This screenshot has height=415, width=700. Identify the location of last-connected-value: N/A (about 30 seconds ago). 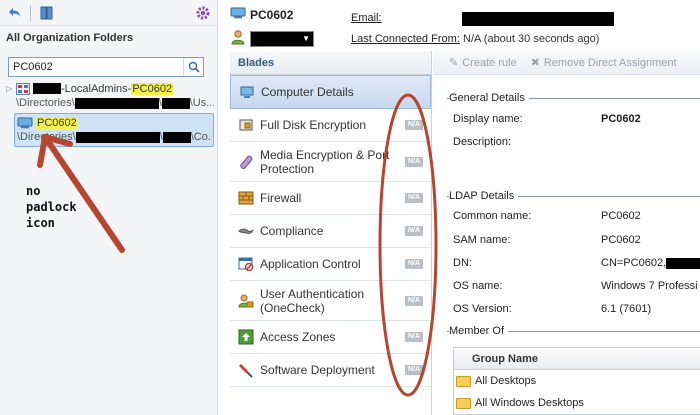
(531, 39).